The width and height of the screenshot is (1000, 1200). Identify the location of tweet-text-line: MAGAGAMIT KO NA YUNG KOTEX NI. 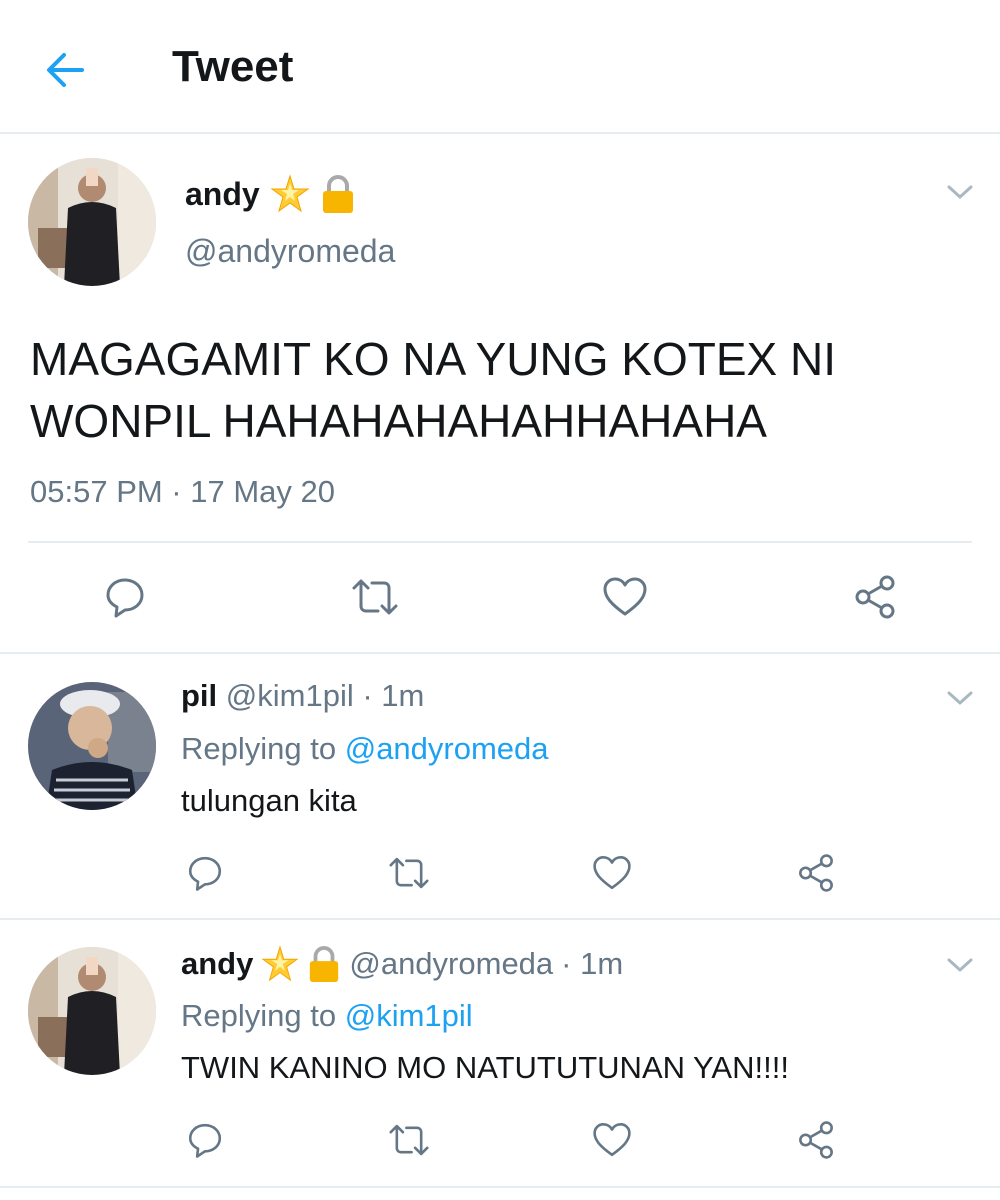
(433, 359).